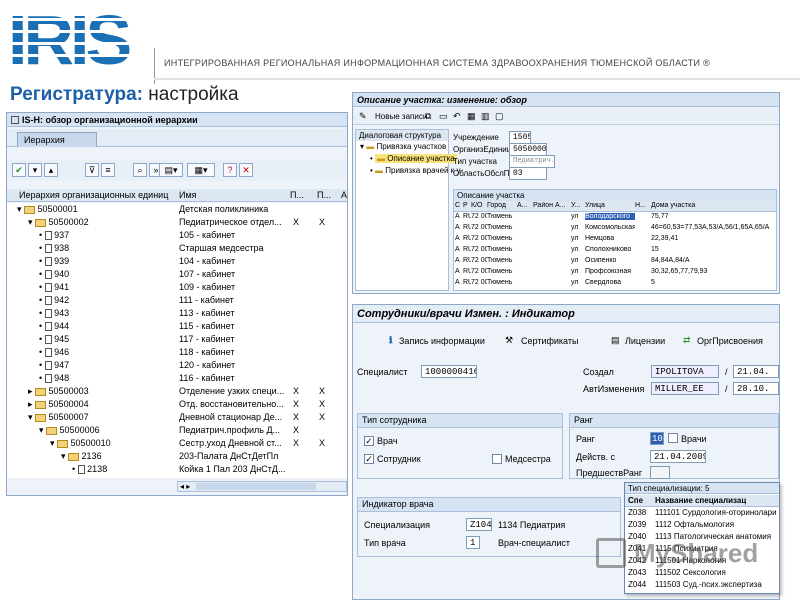  I want to click on area-col: Улица, so click(610, 205).